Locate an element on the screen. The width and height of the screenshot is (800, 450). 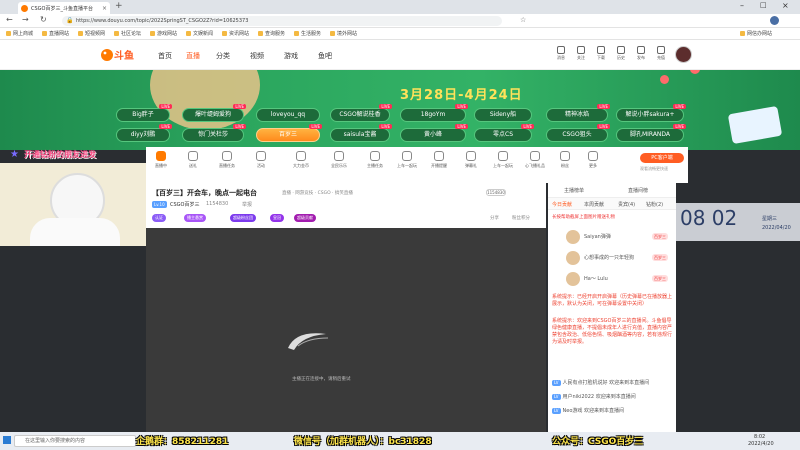
streamer-chip: 黄小峰 LIVE is located at coordinates (434, 133).